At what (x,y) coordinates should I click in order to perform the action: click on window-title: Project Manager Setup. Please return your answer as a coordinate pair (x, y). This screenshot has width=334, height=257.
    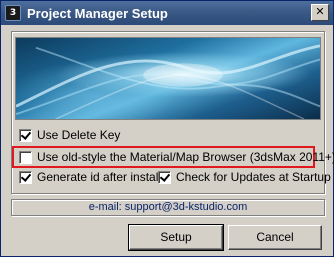
    Looking at the image, I should click on (97, 13).